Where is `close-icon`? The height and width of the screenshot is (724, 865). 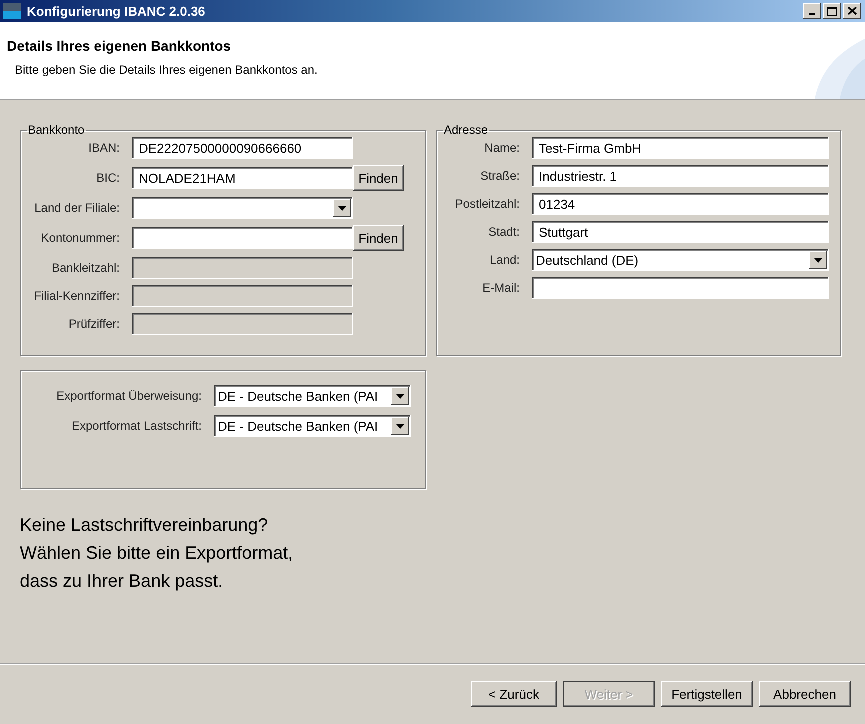 close-icon is located at coordinates (852, 11).